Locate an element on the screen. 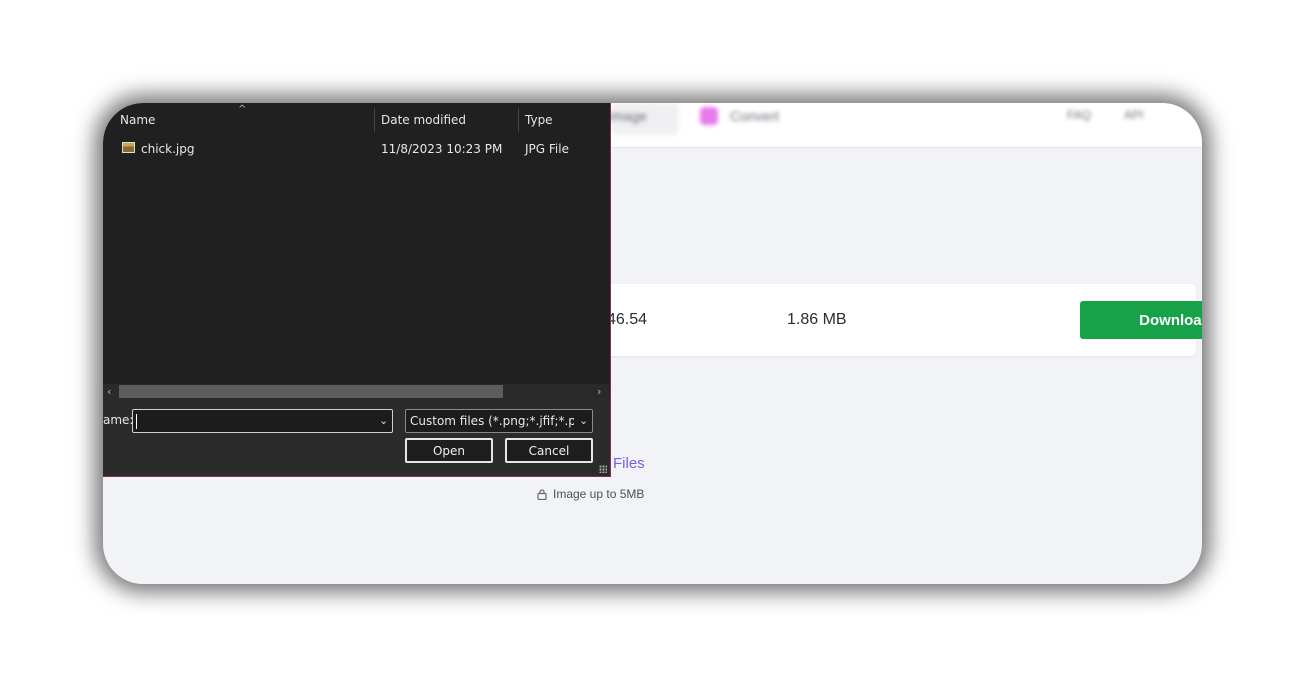 The image size is (1305, 688). horizontal-scrollbar: ‹ › is located at coordinates (356, 391).